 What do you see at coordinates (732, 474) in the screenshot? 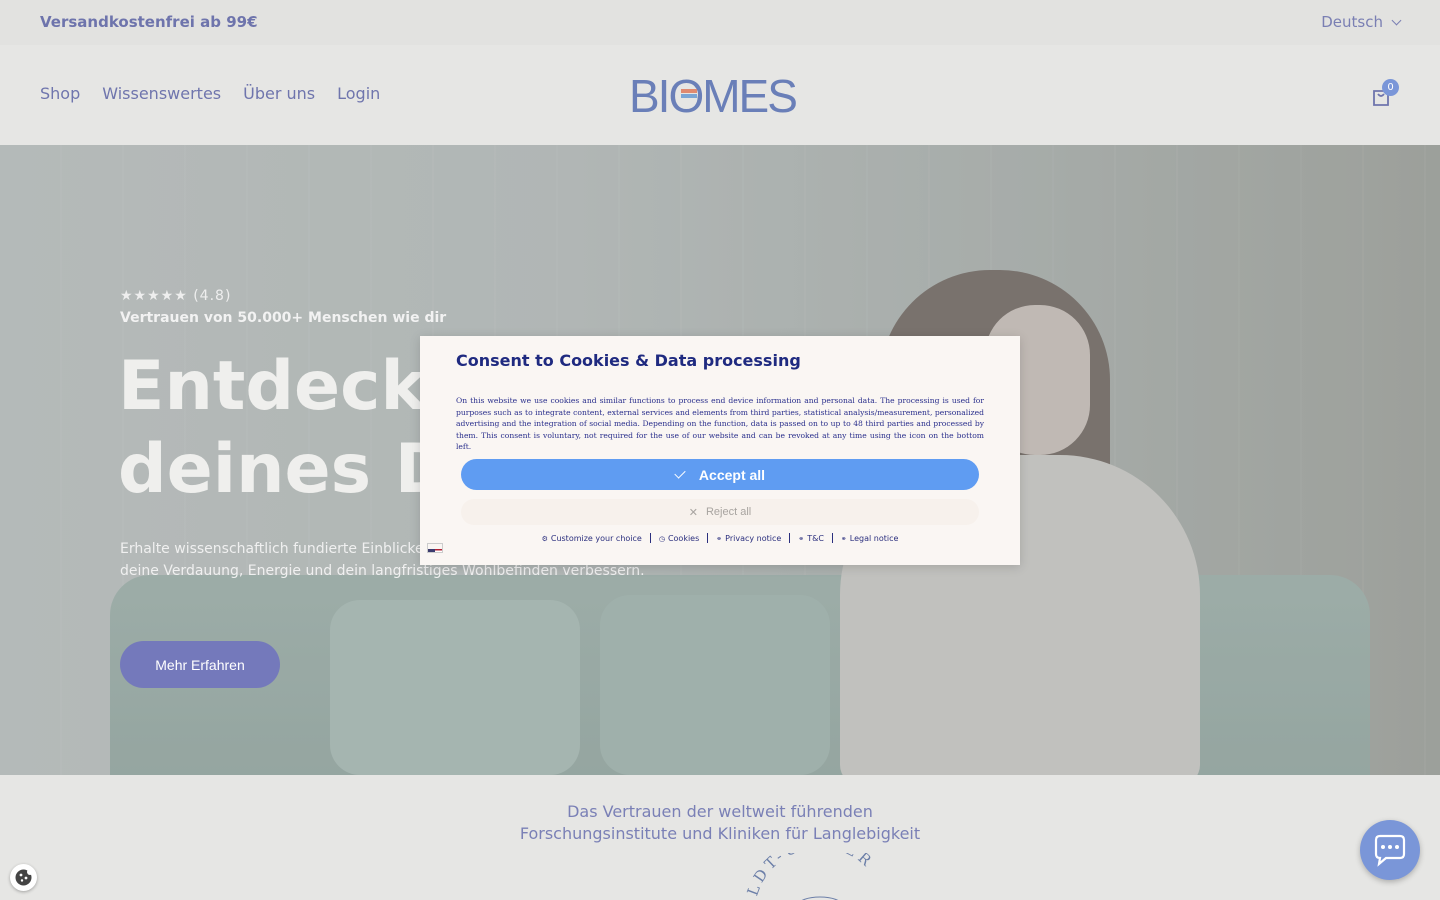
I see `accept-all-label: Accept all` at bounding box center [732, 474].